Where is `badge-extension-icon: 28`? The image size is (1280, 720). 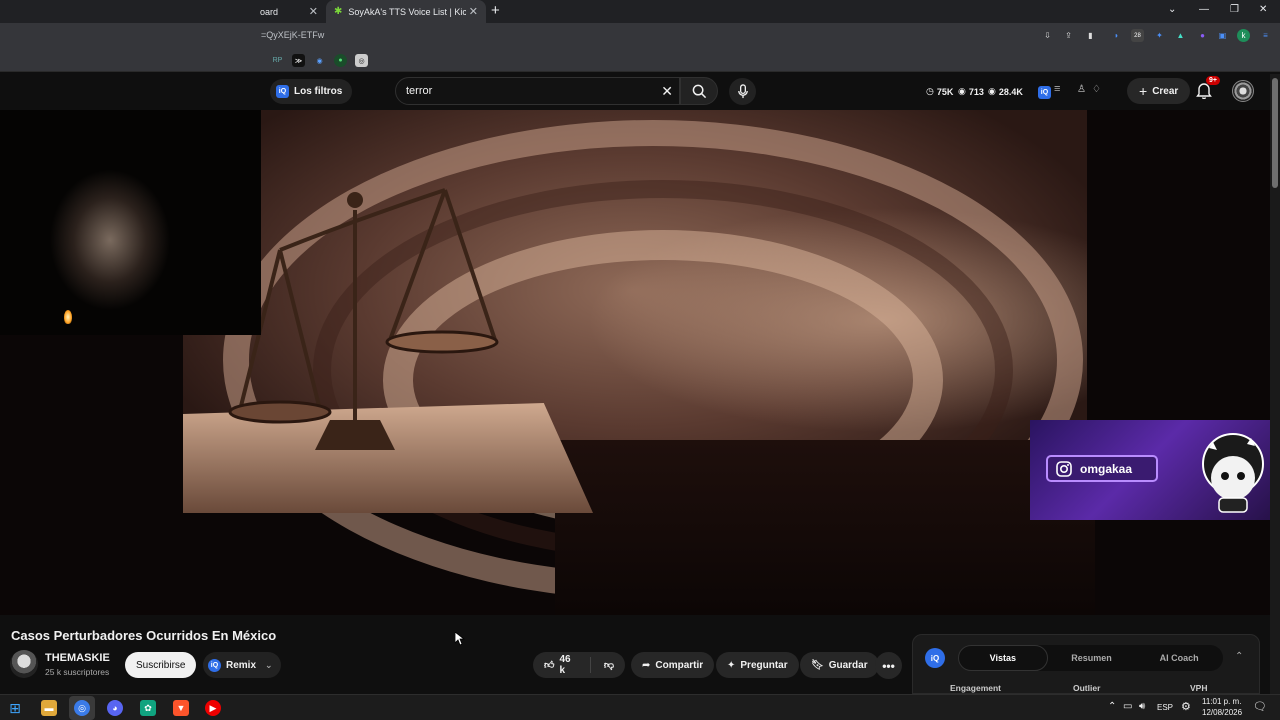
badge-extension-icon: 28 is located at coordinates (1137, 35).